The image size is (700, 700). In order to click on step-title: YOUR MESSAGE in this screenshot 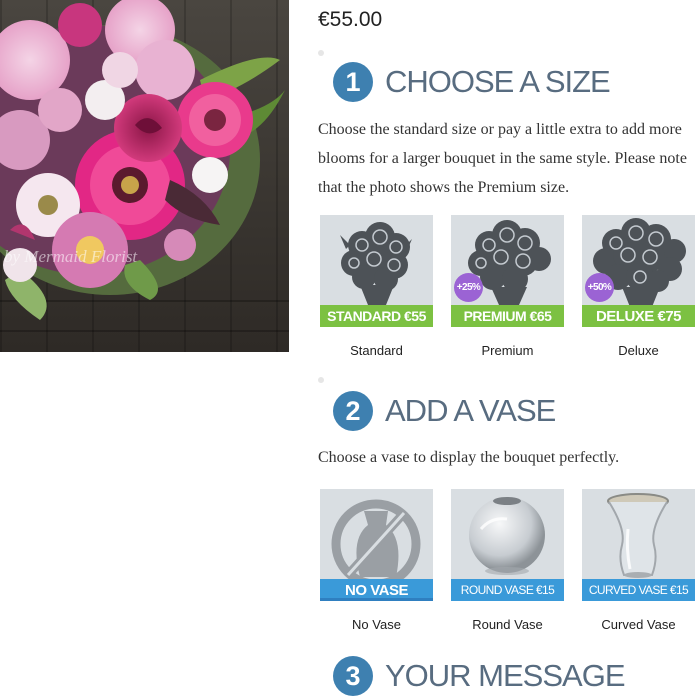, I will do `click(505, 675)`.